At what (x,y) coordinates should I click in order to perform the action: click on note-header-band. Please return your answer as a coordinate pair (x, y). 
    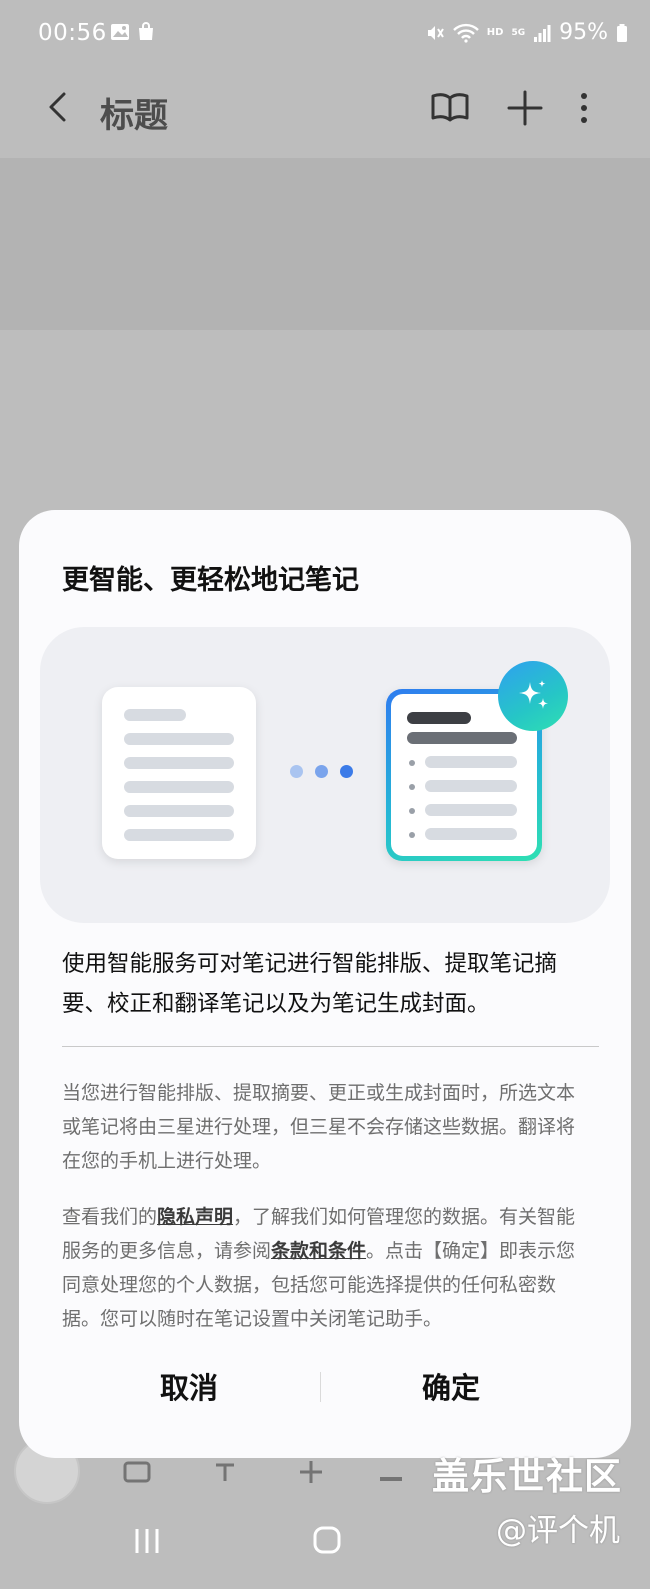
    Looking at the image, I should click on (325, 244).